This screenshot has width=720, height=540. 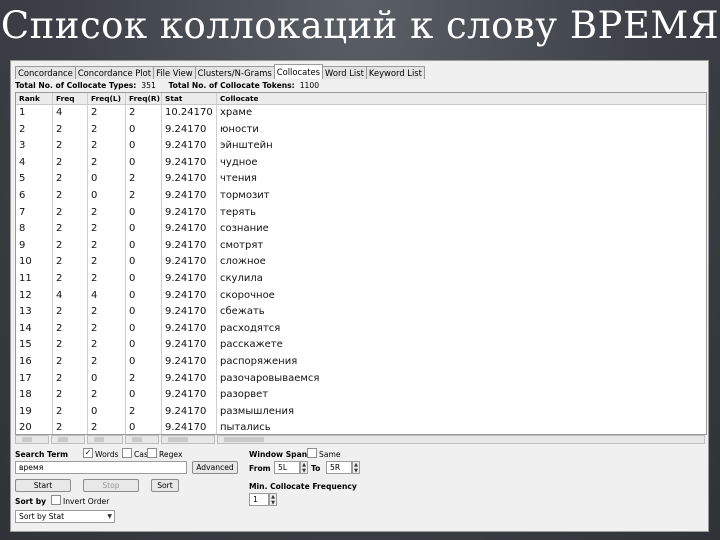 What do you see at coordinates (361, 379) in the screenshot?
I see `table-row: 17 2 0 2 9.24170 разочаровываемся` at bounding box center [361, 379].